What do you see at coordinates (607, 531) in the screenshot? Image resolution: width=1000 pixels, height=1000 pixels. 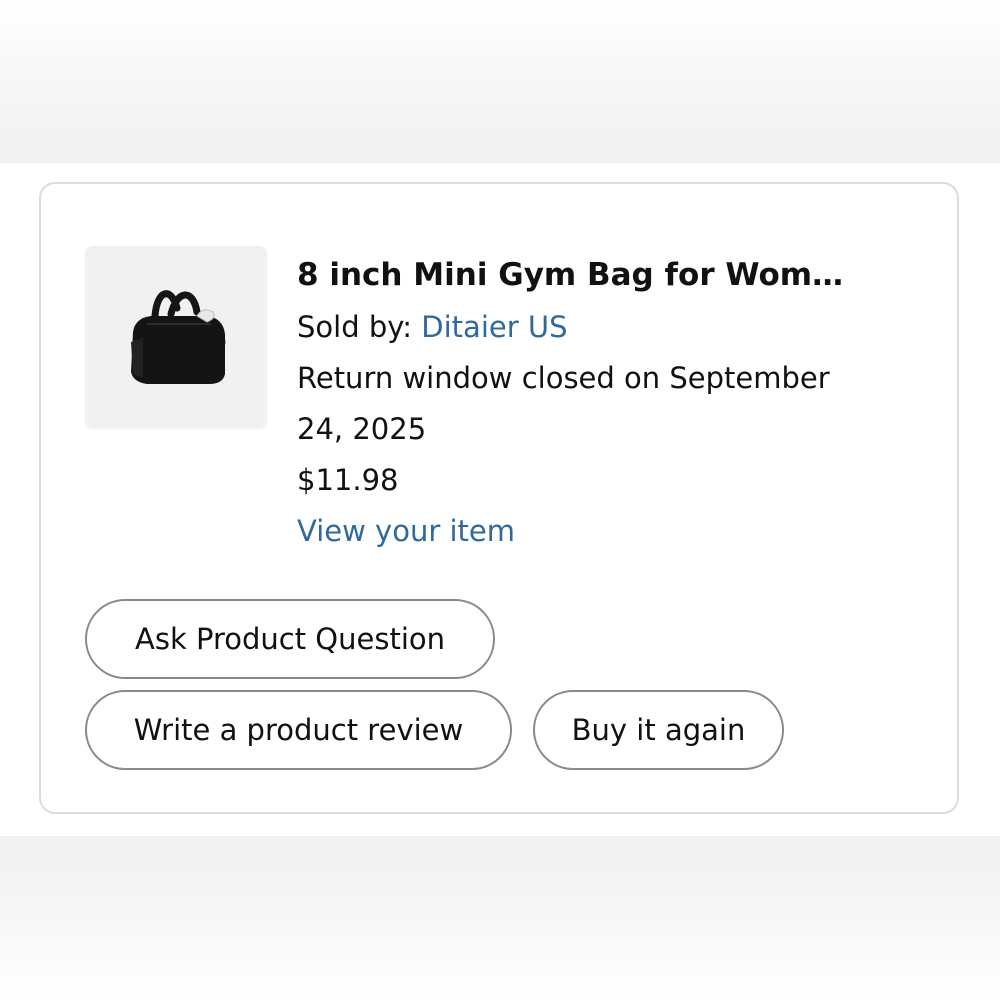 I see `view-your-item-link: View your item` at bounding box center [607, 531].